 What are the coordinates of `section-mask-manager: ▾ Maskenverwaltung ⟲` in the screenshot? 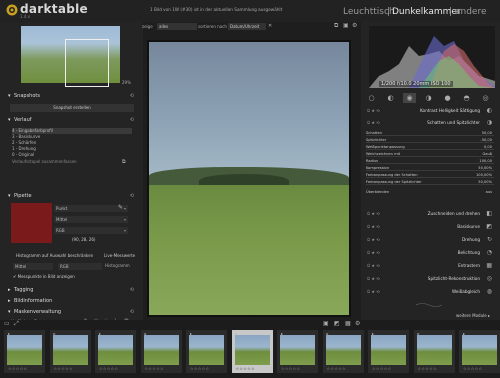 It's located at (72, 313).